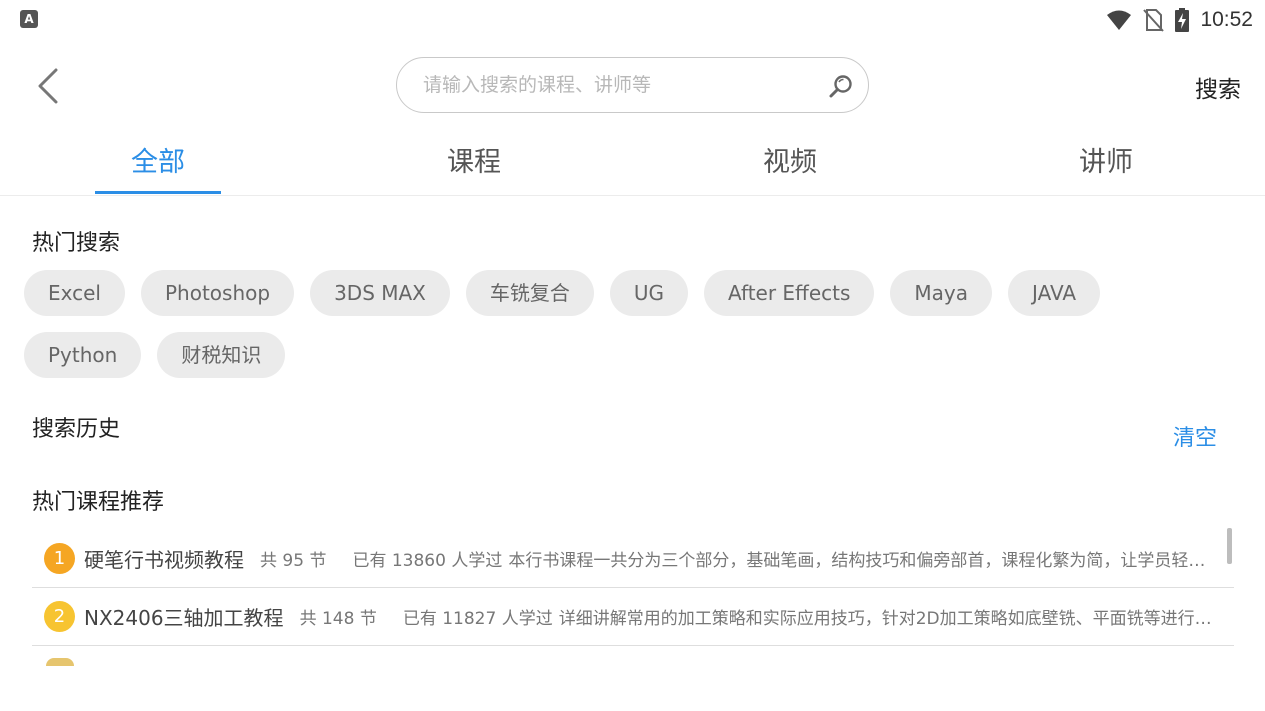  I want to click on hot-search-chip: Excel, so click(74, 293).